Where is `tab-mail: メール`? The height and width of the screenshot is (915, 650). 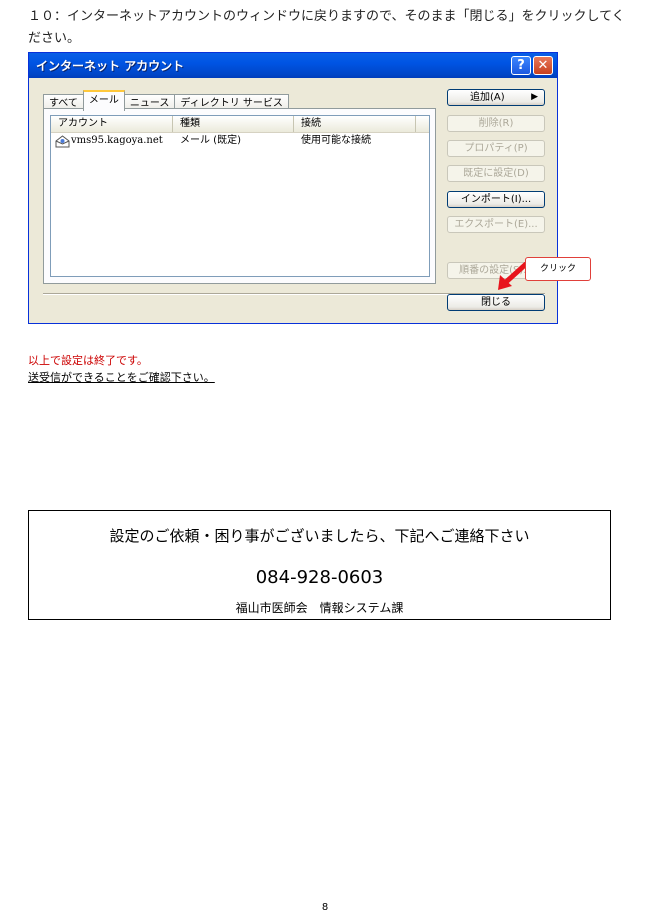
tab-mail: メール is located at coordinates (103, 100).